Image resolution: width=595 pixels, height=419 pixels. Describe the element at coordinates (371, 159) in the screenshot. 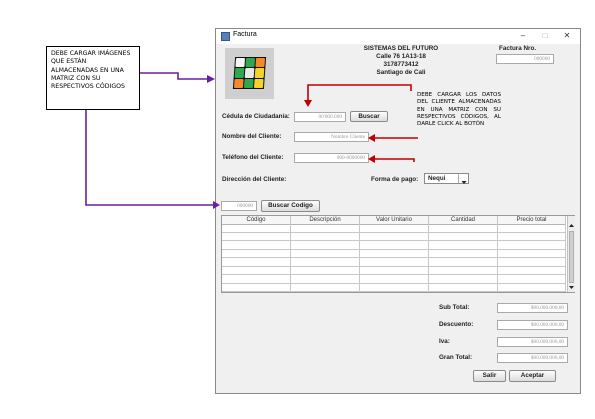

I see `arrowhead-phone` at that location.